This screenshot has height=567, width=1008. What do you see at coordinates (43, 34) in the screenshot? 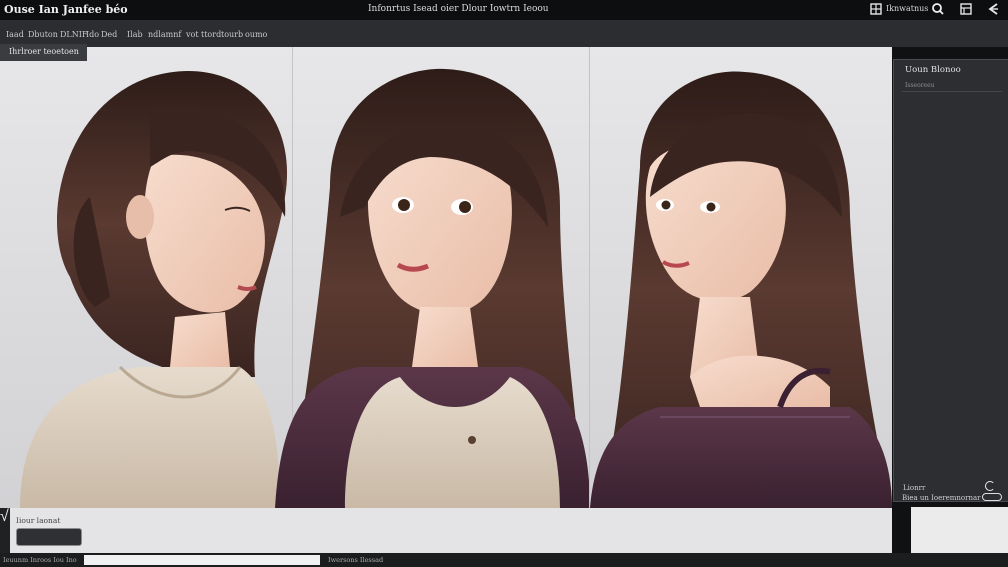
I see `menu-item-2: Dbuton` at bounding box center [43, 34].